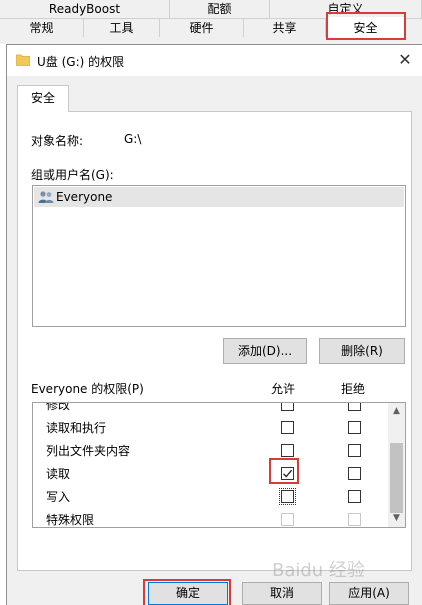 This screenshot has width=422, height=605. What do you see at coordinates (70, 520) in the screenshot?
I see `permission-name: 特殊权限` at bounding box center [70, 520].